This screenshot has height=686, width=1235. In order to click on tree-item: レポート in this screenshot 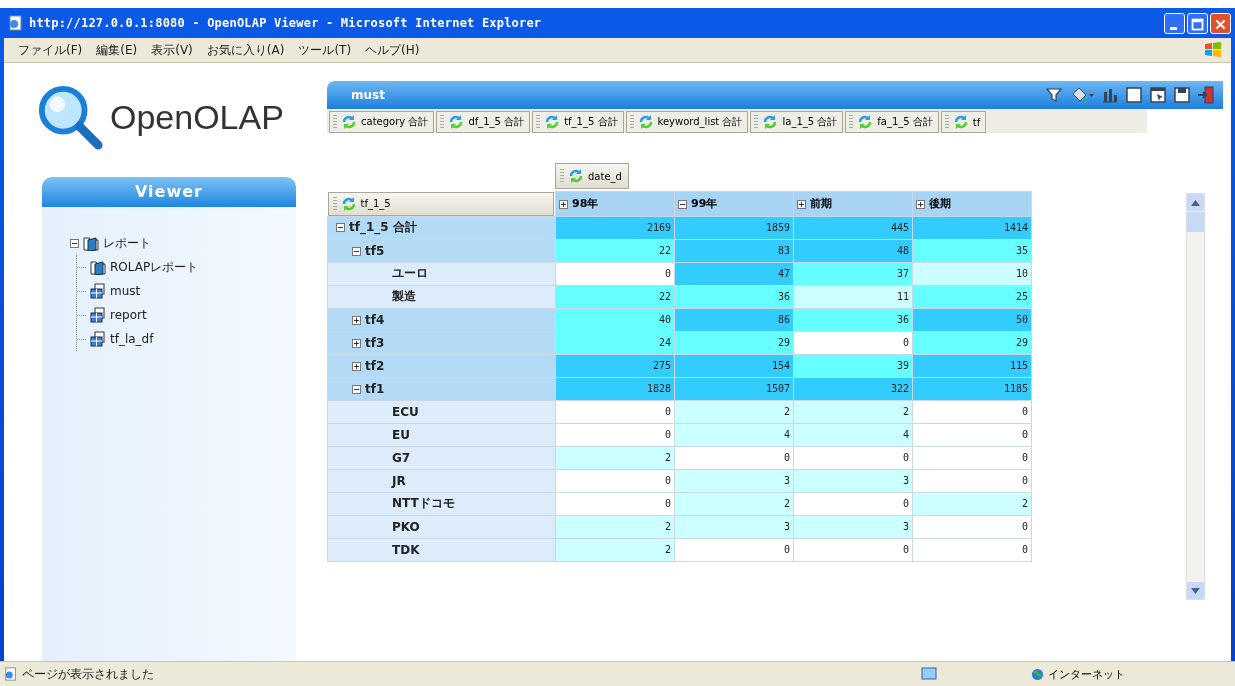, I will do `click(127, 243)`.